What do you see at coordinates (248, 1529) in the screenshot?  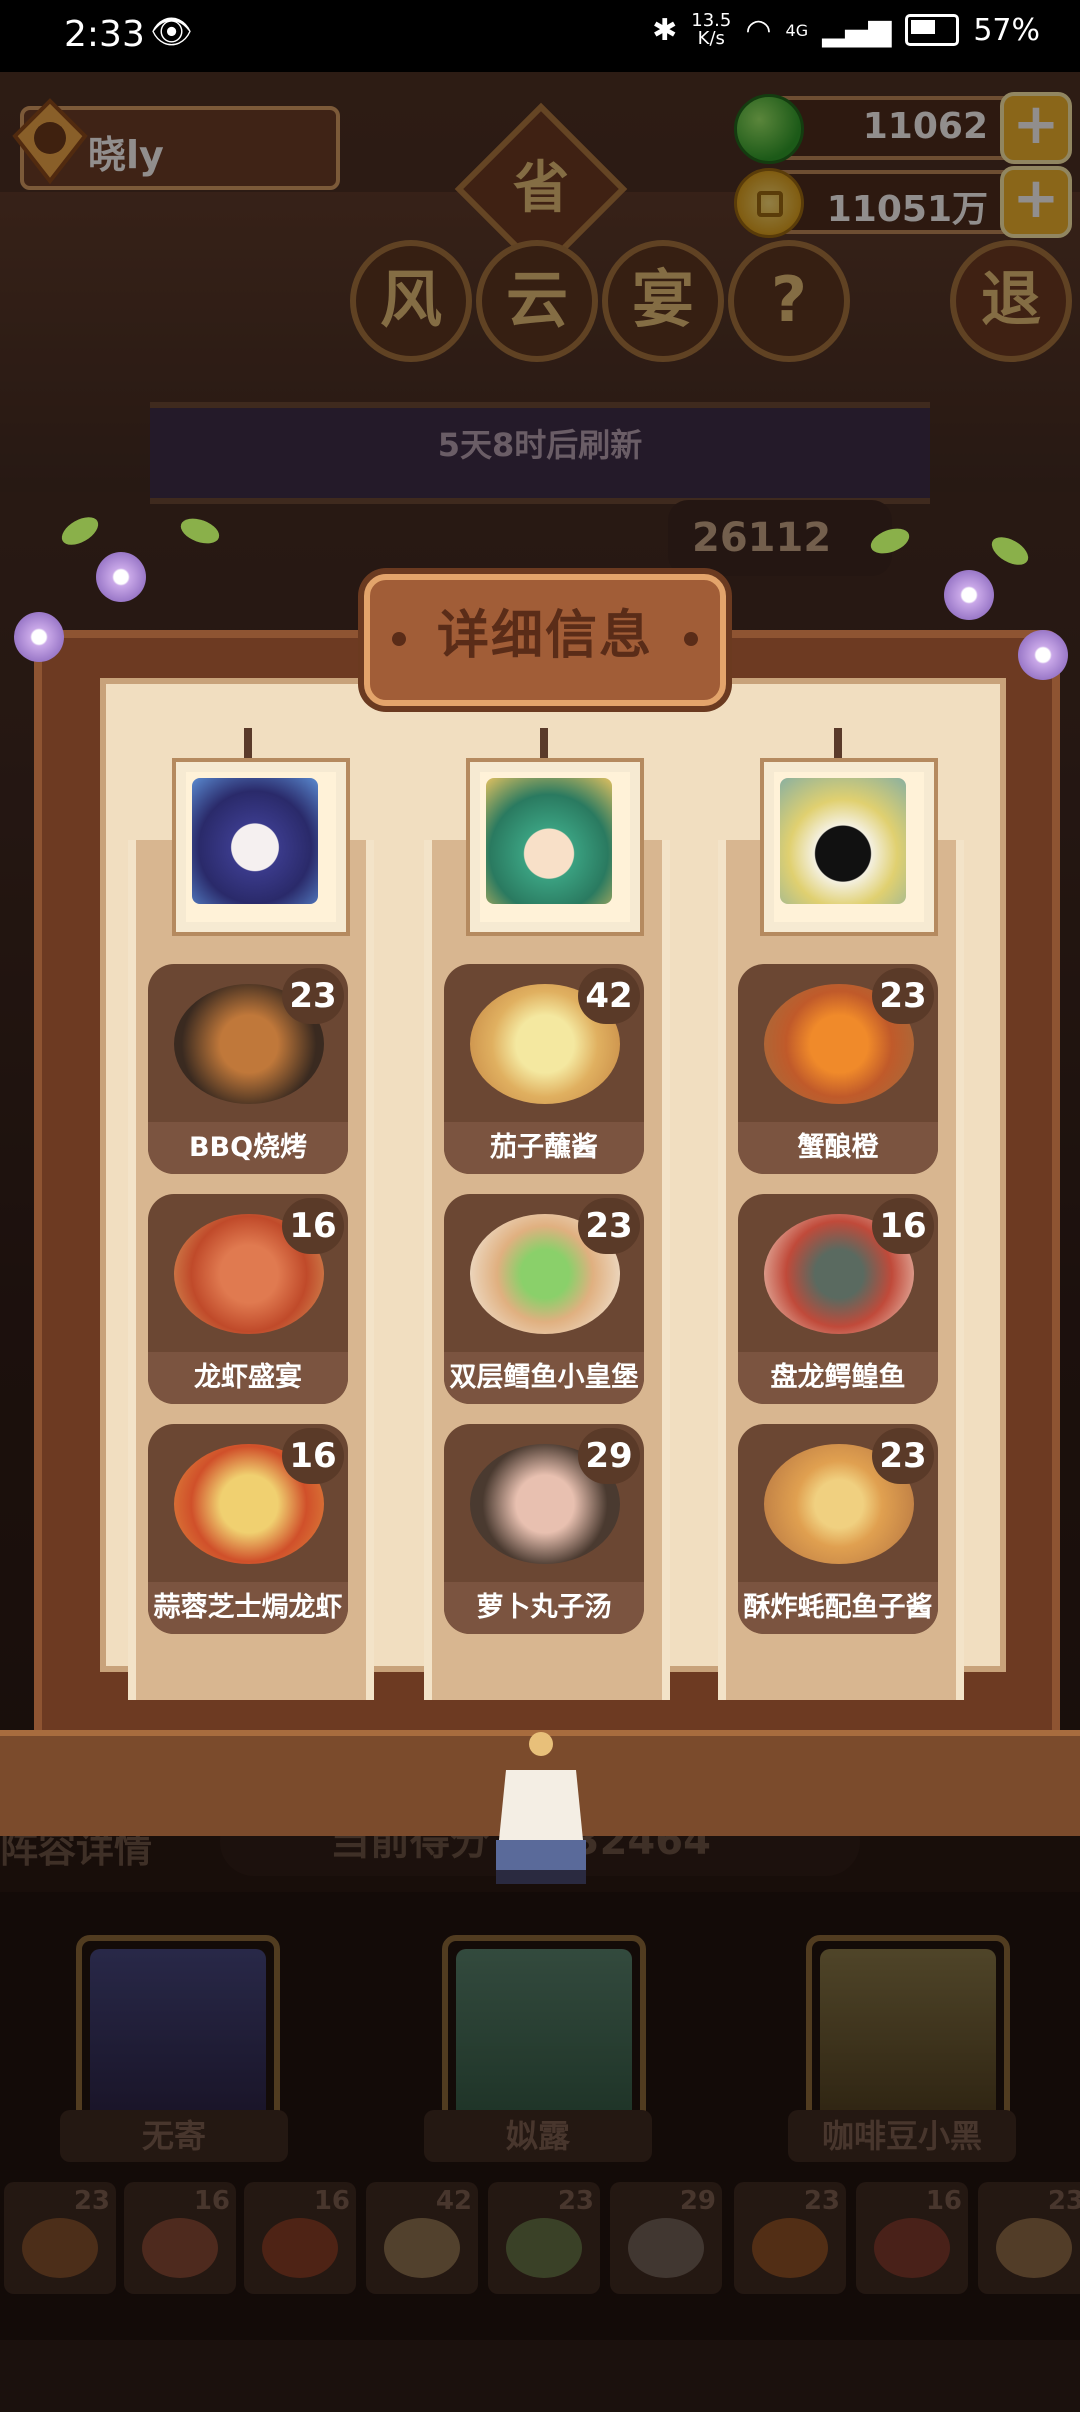 I see `dish-card: 16 蒜蓉芝士焗龙虾` at bounding box center [248, 1529].